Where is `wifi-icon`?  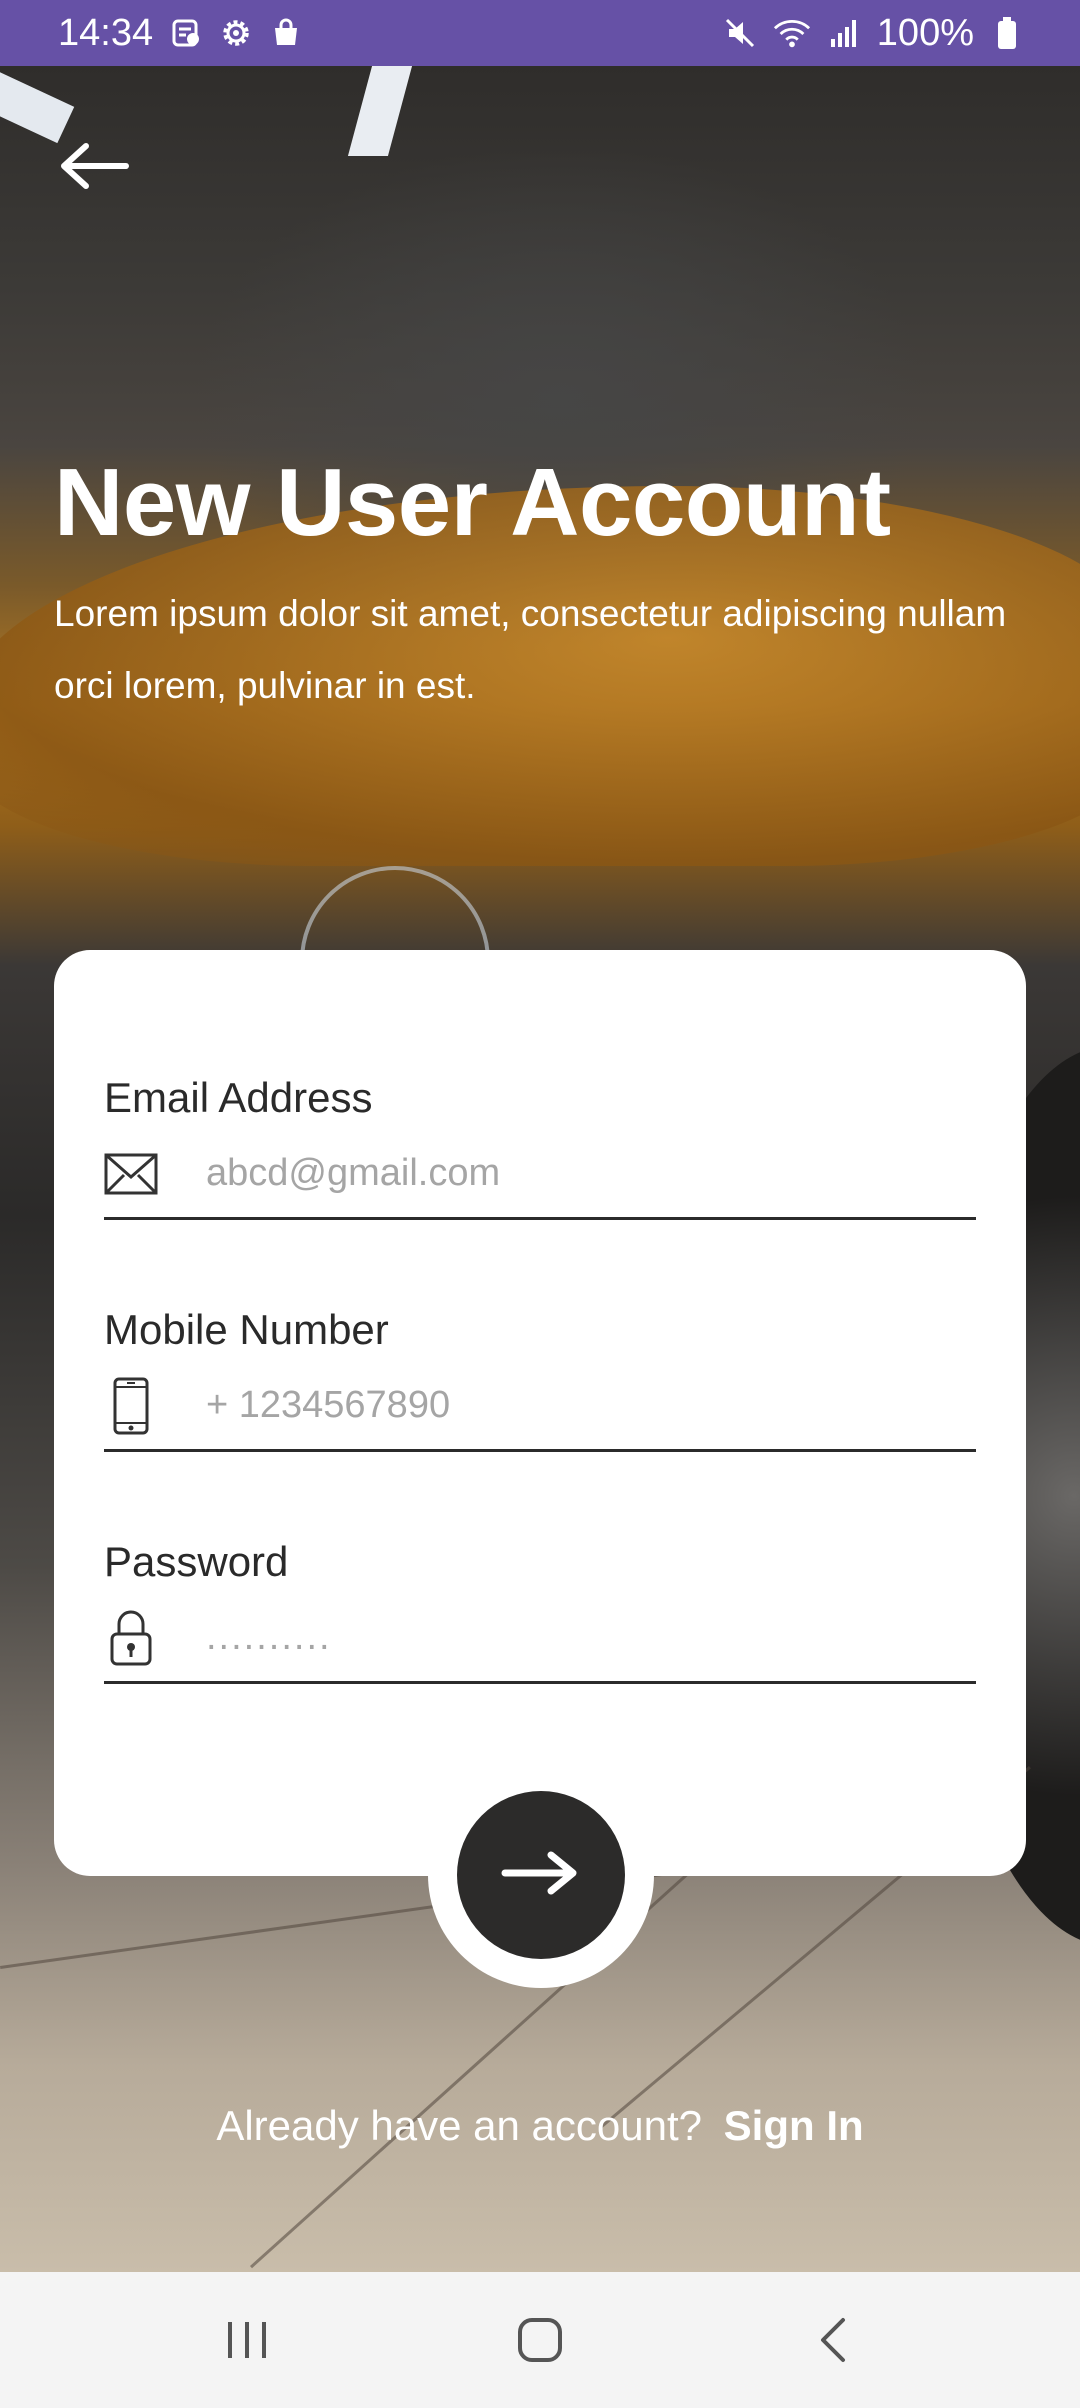
wifi-icon is located at coordinates (792, 33).